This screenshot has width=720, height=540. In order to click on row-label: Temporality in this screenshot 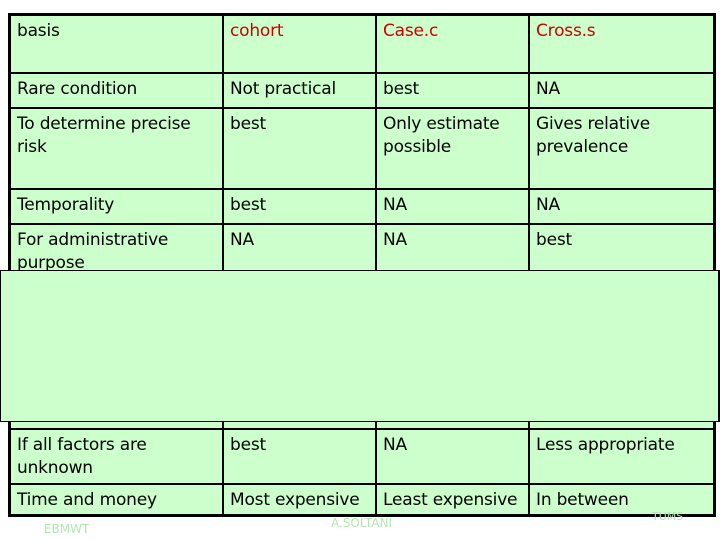, I will do `click(117, 206)`.